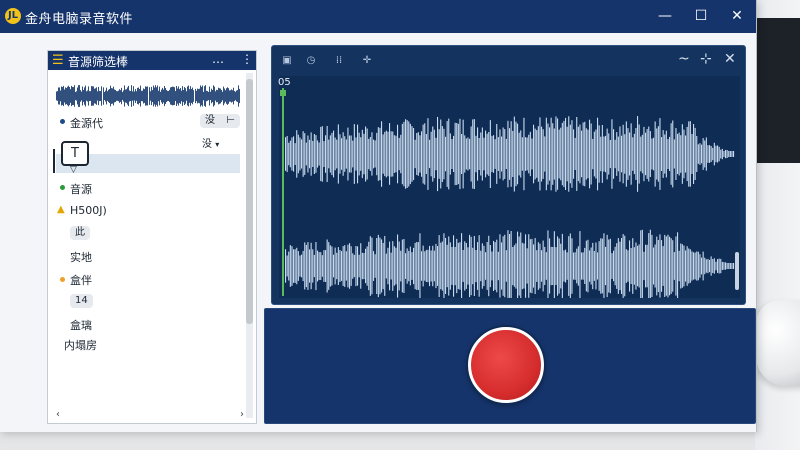 Image resolution: width=800 pixels, height=450 pixels. I want to click on list-item-label: 金源代, so click(86, 123).